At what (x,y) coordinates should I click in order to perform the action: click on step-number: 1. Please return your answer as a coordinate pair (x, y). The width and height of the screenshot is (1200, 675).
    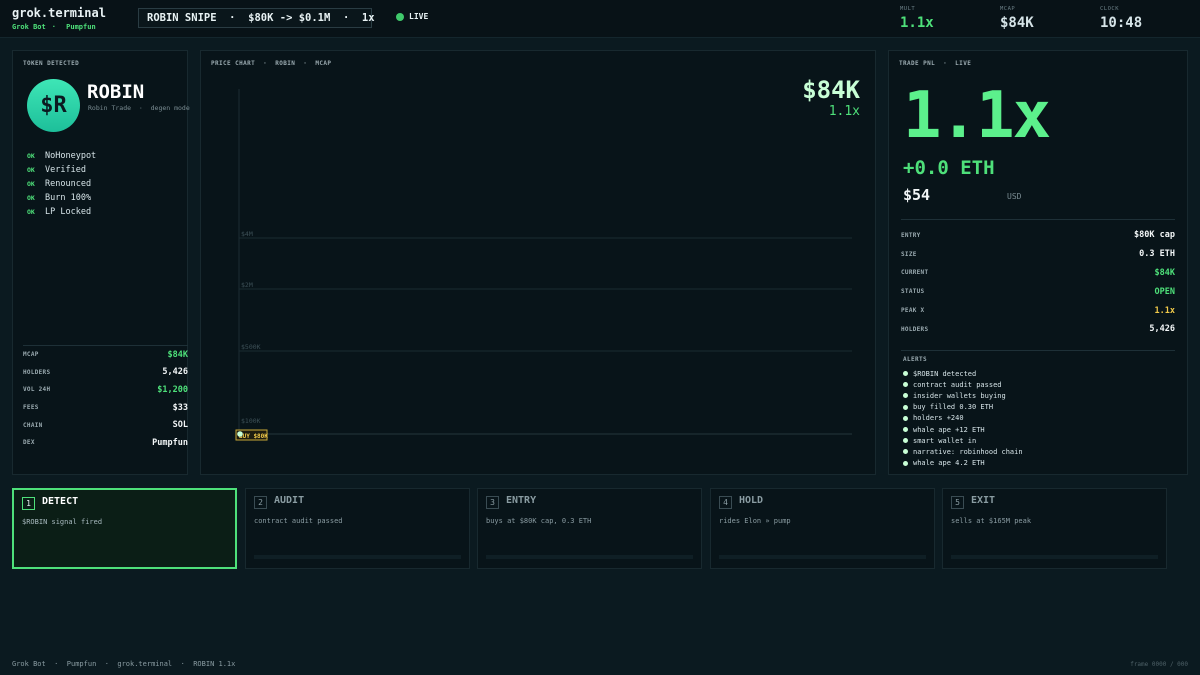
    Looking at the image, I should click on (28, 503).